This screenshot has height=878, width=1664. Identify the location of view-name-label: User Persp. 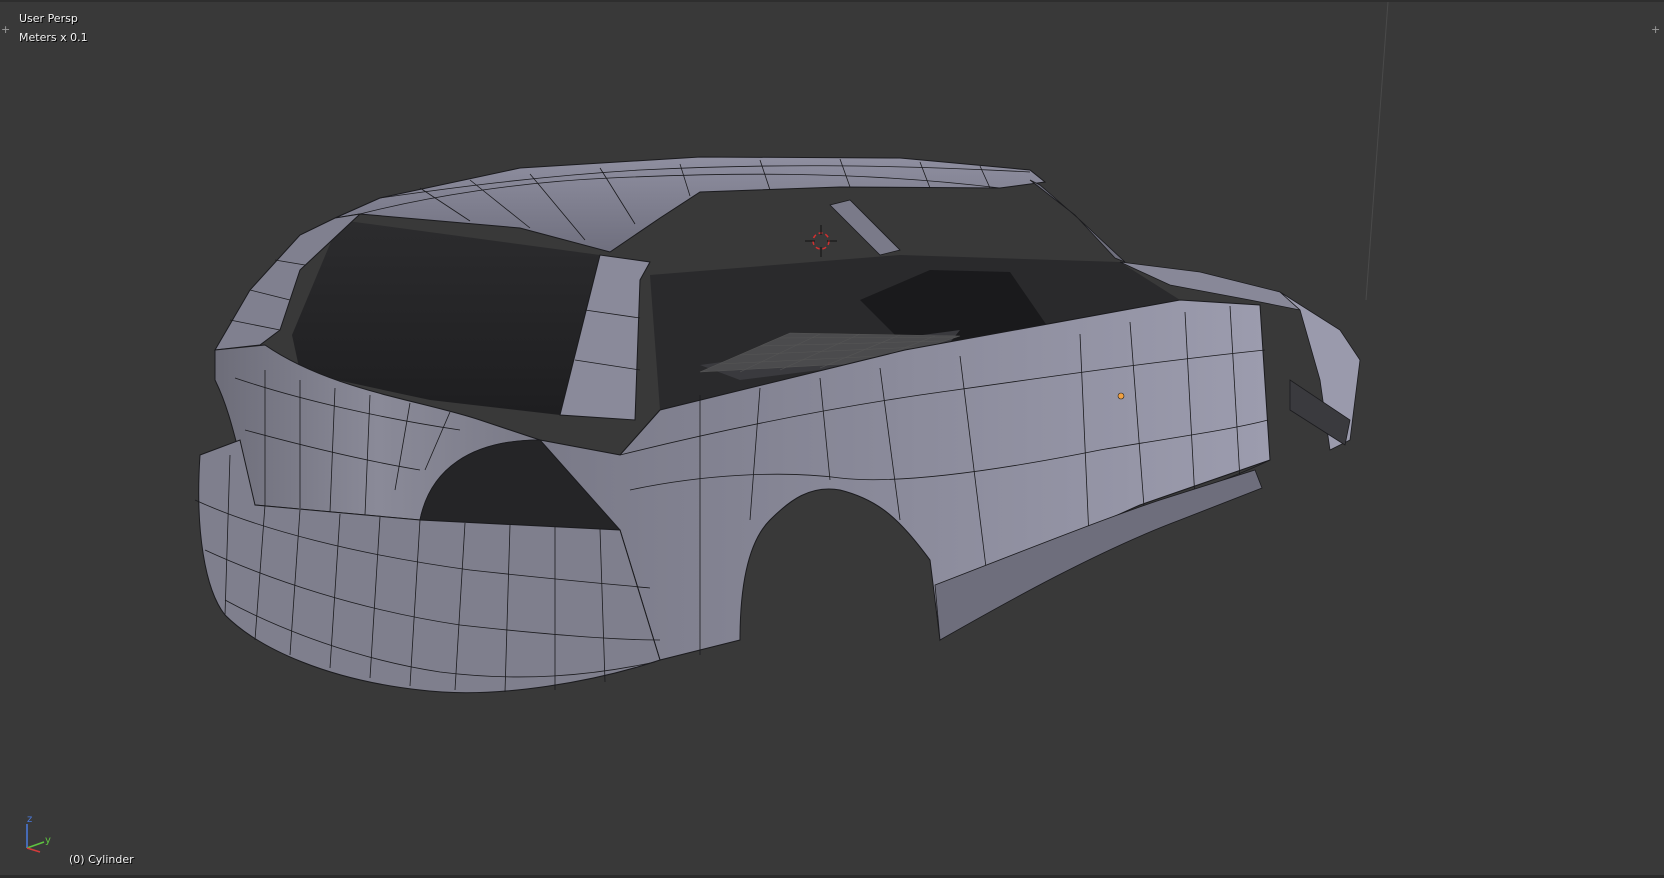
(48, 18).